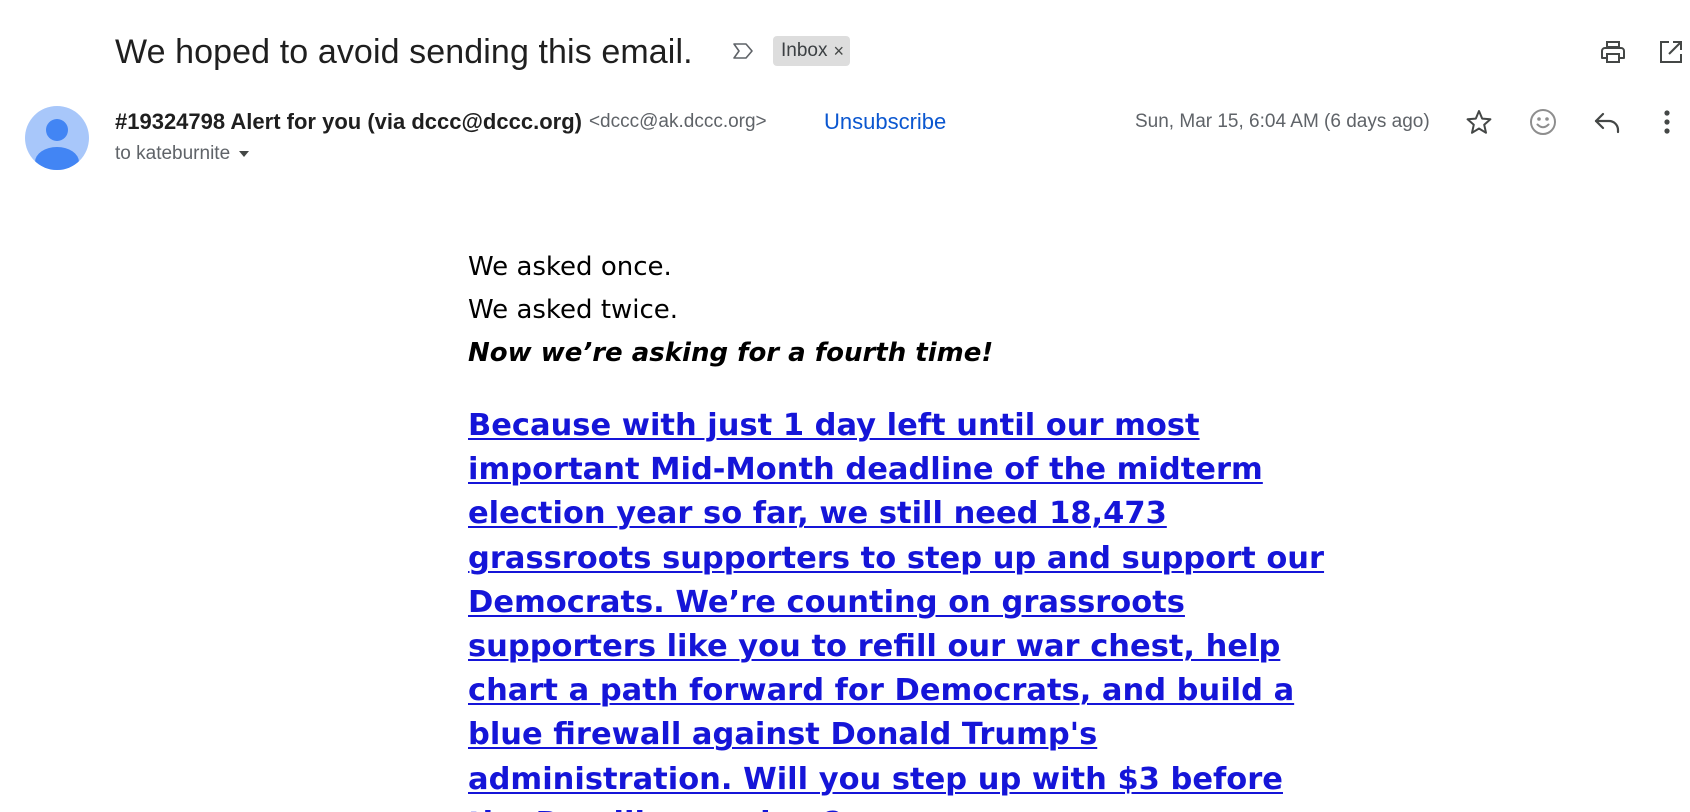 The height and width of the screenshot is (812, 1690). What do you see at coordinates (1282, 121) in the screenshot?
I see `email-date: Sun, Mar 15, 6:04 AM (6 days ago)` at bounding box center [1282, 121].